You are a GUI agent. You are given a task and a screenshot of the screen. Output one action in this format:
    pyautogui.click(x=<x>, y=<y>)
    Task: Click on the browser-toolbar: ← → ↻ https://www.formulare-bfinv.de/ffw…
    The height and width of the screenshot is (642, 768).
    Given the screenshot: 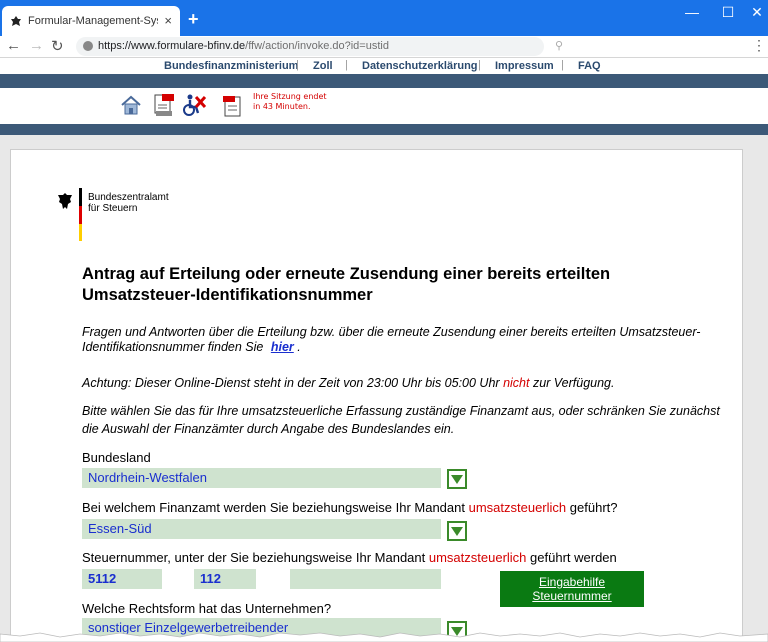 What is the action you would take?
    pyautogui.click(x=384, y=47)
    